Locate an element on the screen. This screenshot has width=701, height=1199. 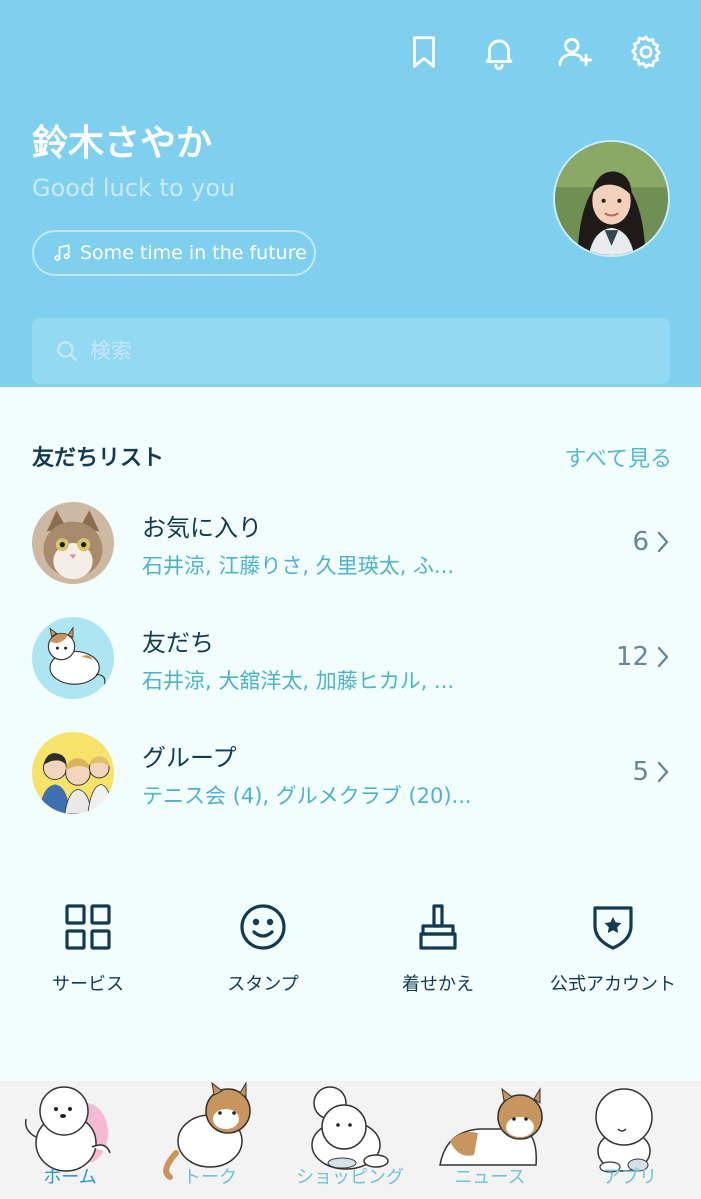
friend-group-friends: 友だち 石井涼, 大舘洋太, 加藤ヒカル, ... 12 is located at coordinates (350, 665).